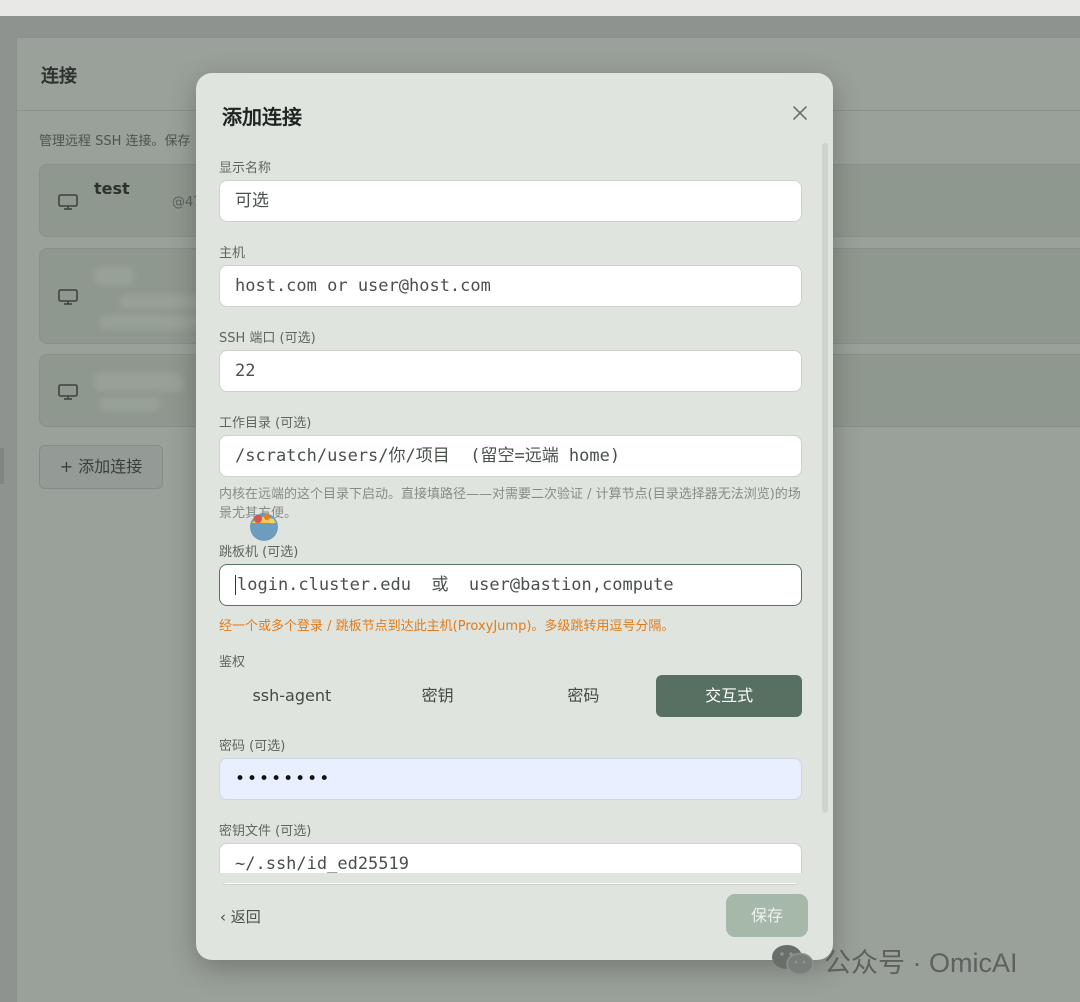 The image size is (1080, 1002). What do you see at coordinates (232, 253) in the screenshot?
I see `host-label: 主机` at bounding box center [232, 253].